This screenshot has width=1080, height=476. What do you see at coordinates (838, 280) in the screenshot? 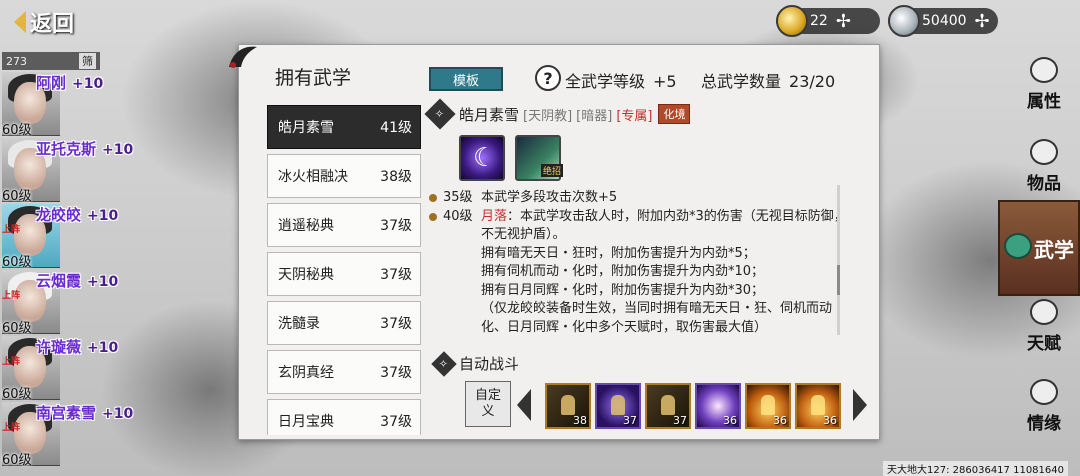
I see `scrollbar-thumb` at bounding box center [838, 280].